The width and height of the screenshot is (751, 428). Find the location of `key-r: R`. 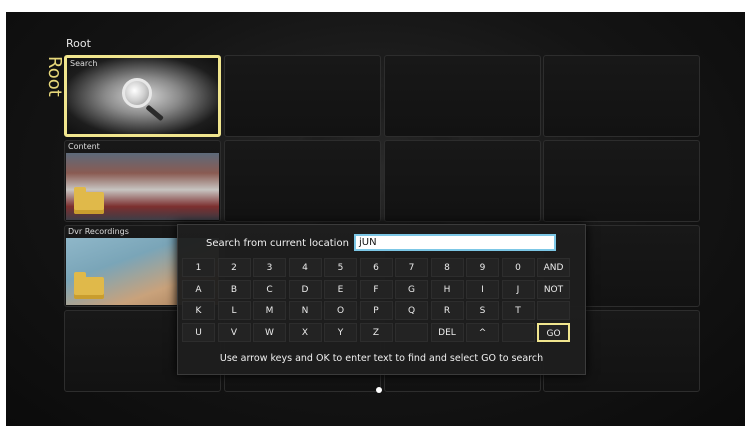

key-r: R is located at coordinates (447, 310).